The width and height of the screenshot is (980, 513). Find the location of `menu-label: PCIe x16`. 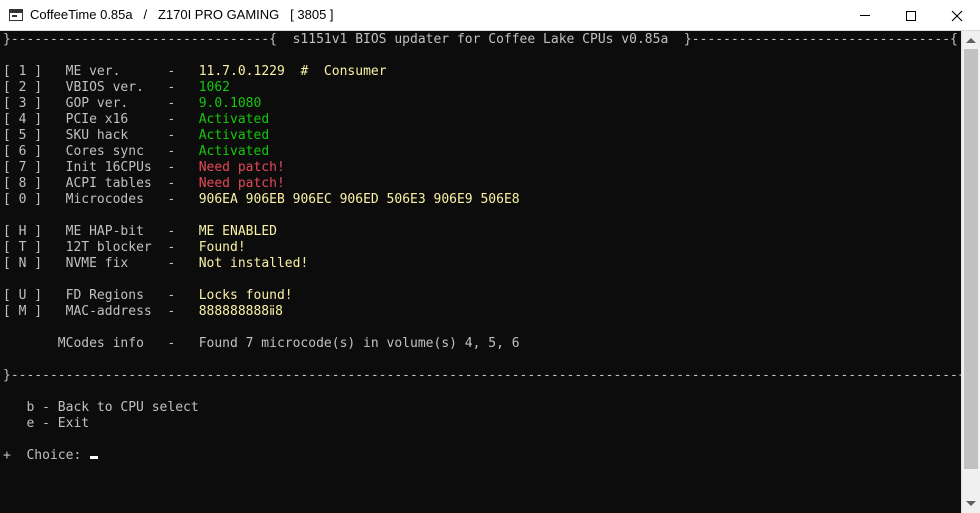

menu-label: PCIe x16 is located at coordinates (97, 119).